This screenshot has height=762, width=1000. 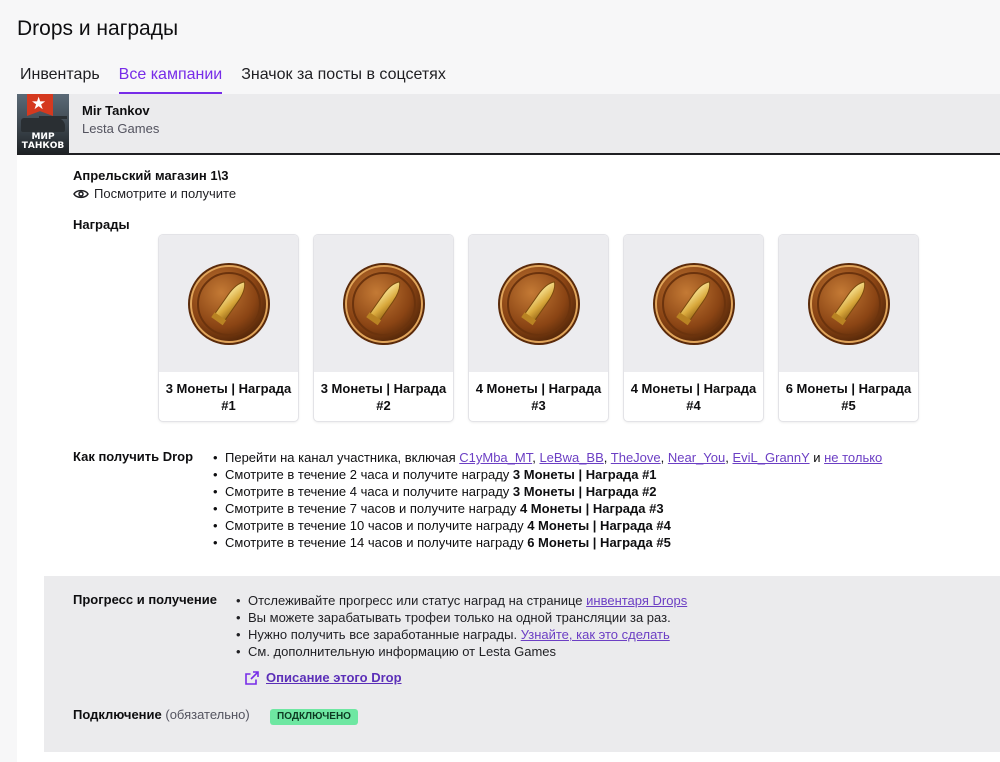 I want to click on rewards-title: Награды, so click(x=101, y=224).